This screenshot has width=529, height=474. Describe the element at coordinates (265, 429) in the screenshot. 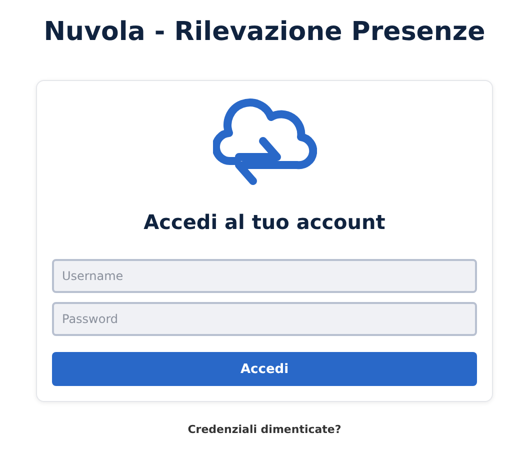

I see `forgot-credentials-link: Credenziali dimenticate?` at that location.